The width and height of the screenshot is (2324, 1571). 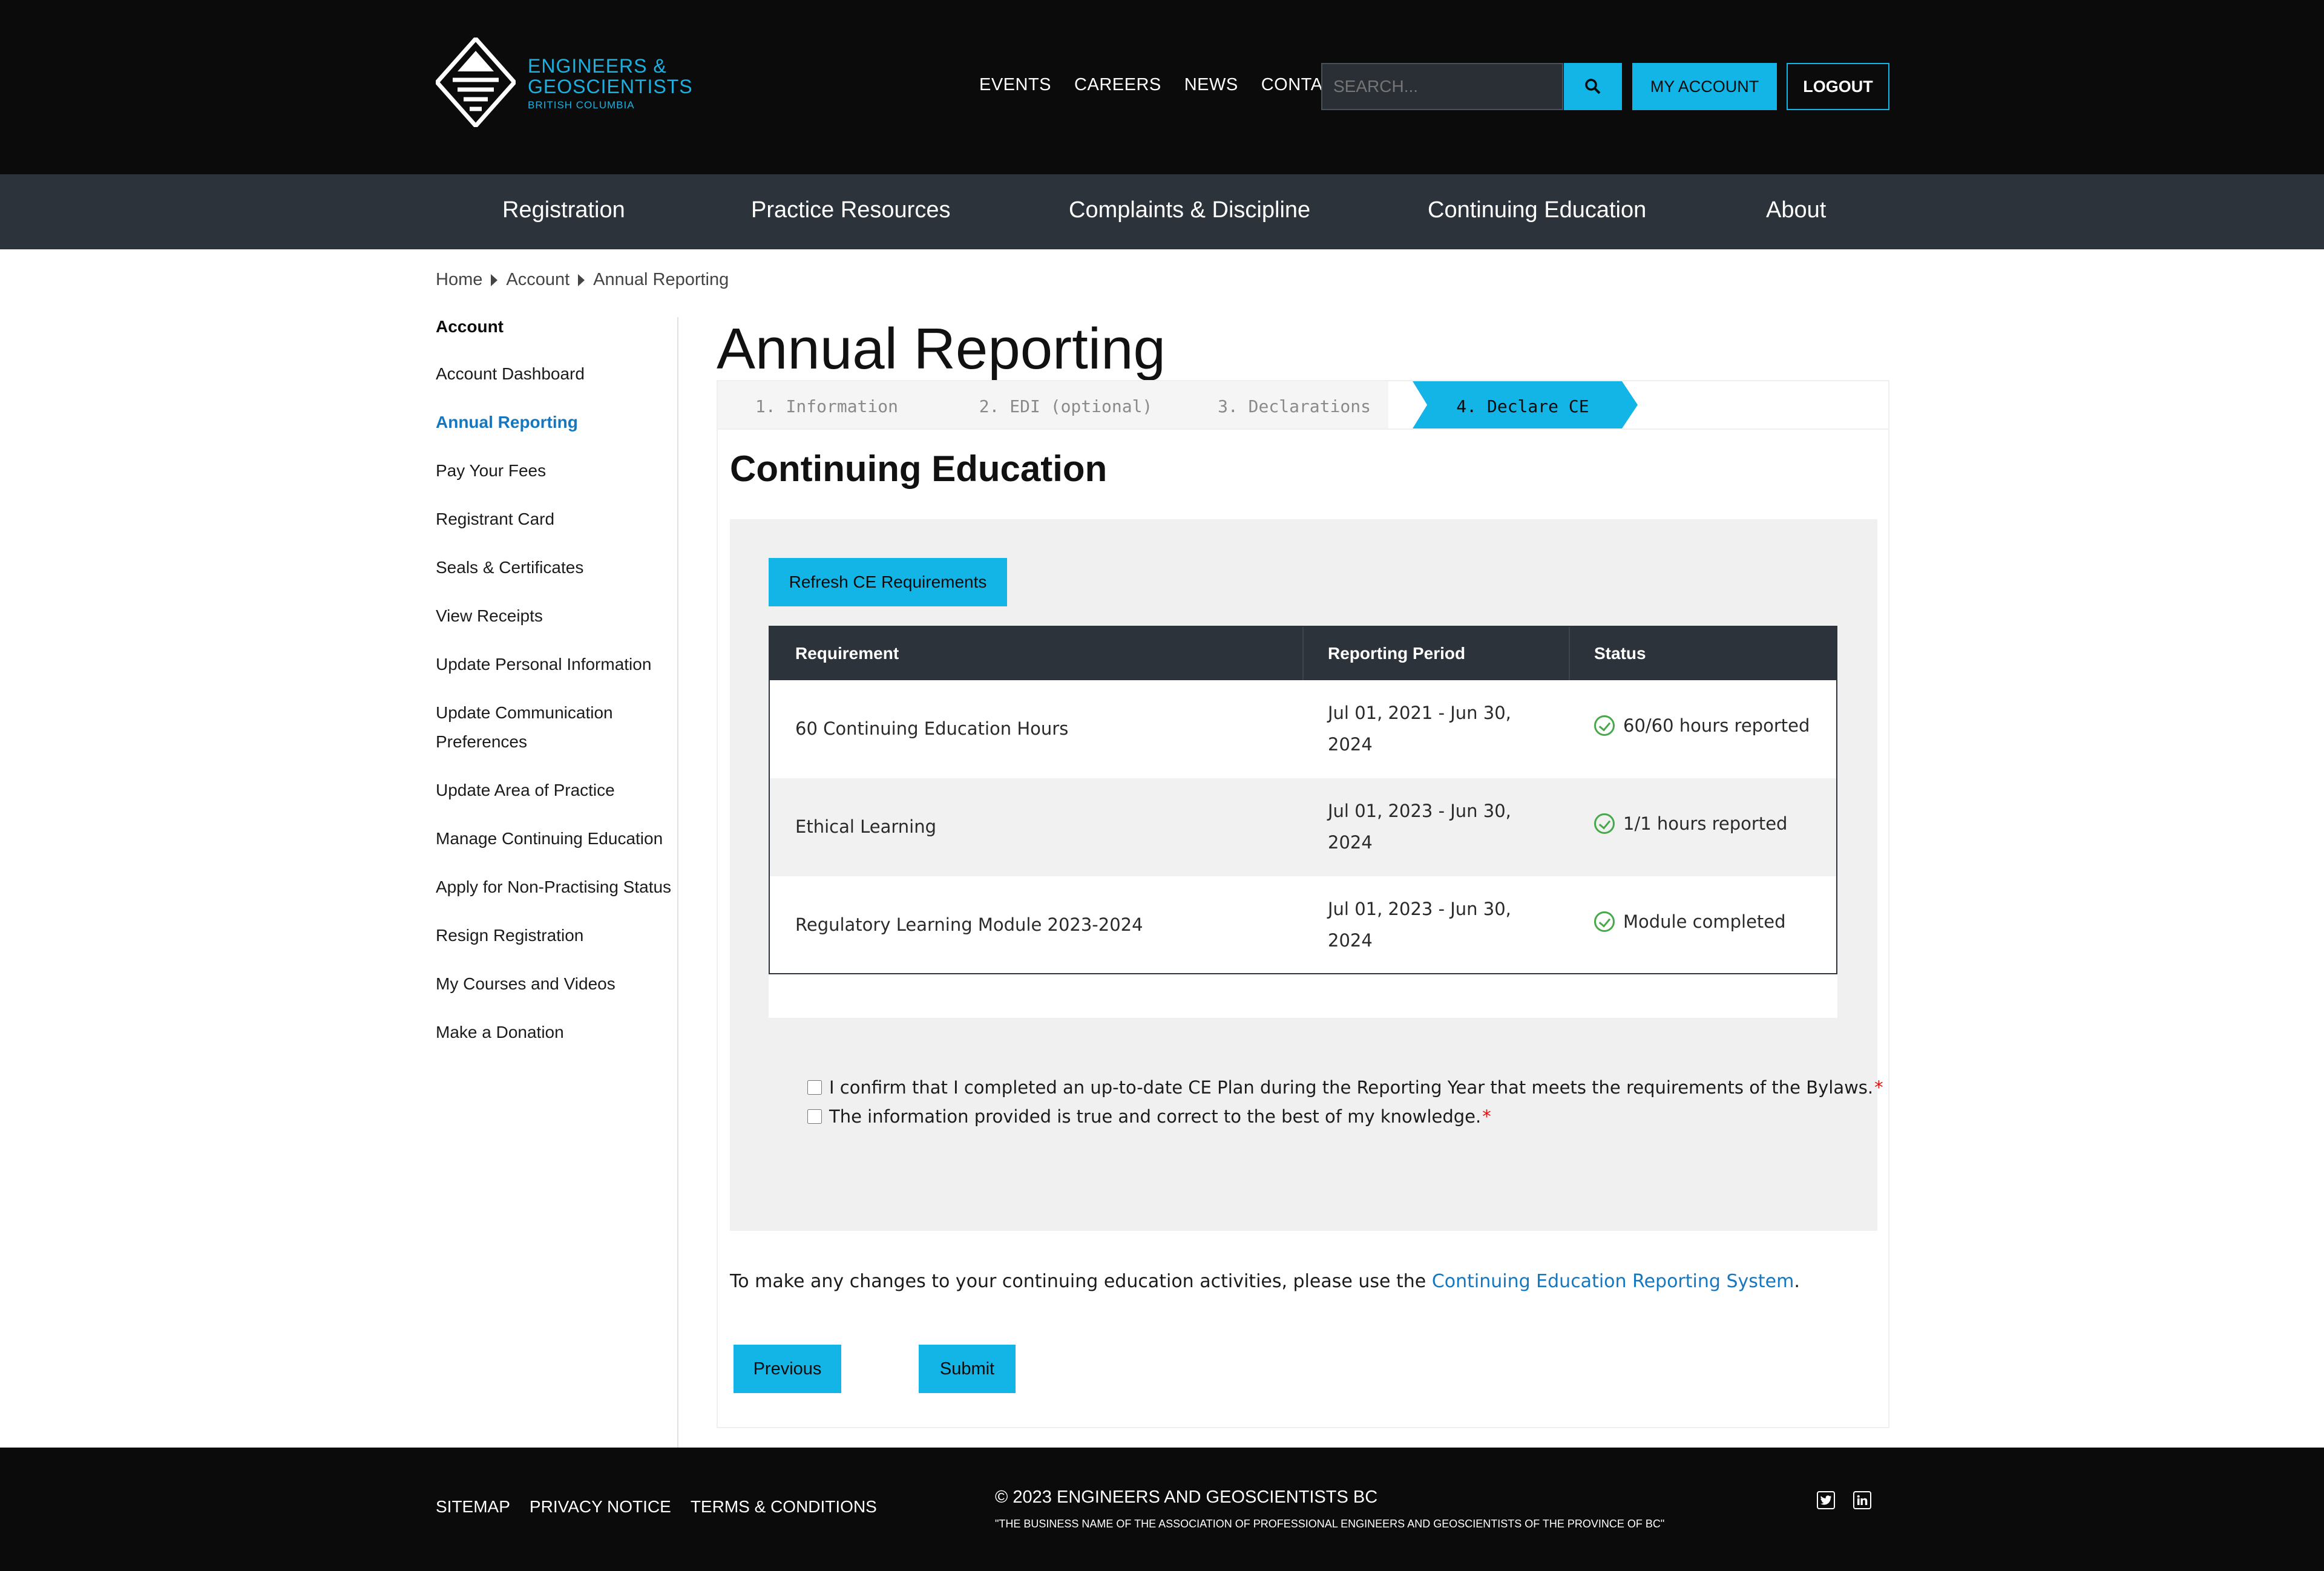 What do you see at coordinates (473, 1507) in the screenshot?
I see `footer-sitemap: SITEMAP` at bounding box center [473, 1507].